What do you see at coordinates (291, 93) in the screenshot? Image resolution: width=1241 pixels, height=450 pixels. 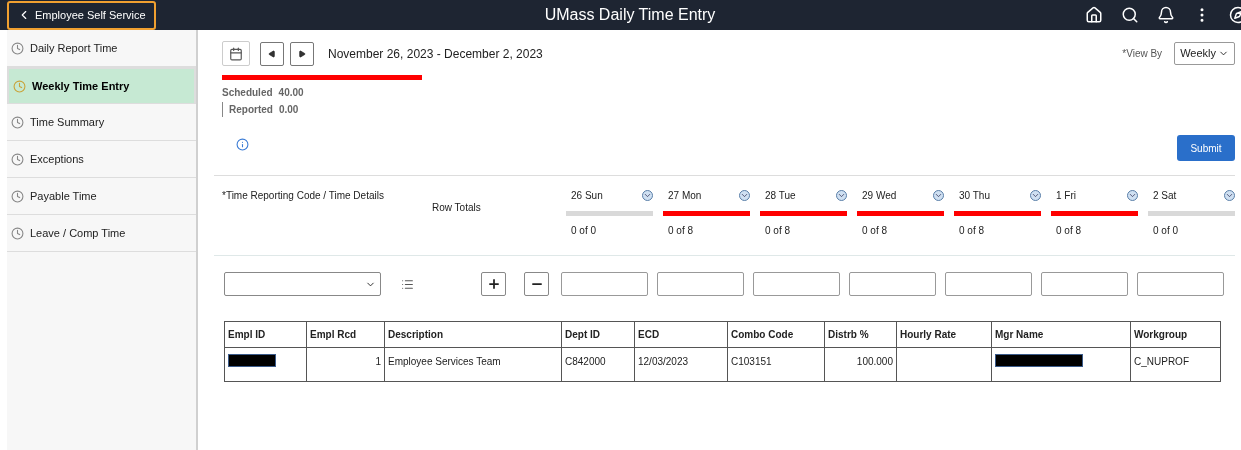 I see `scheduled-value: 40.00` at bounding box center [291, 93].